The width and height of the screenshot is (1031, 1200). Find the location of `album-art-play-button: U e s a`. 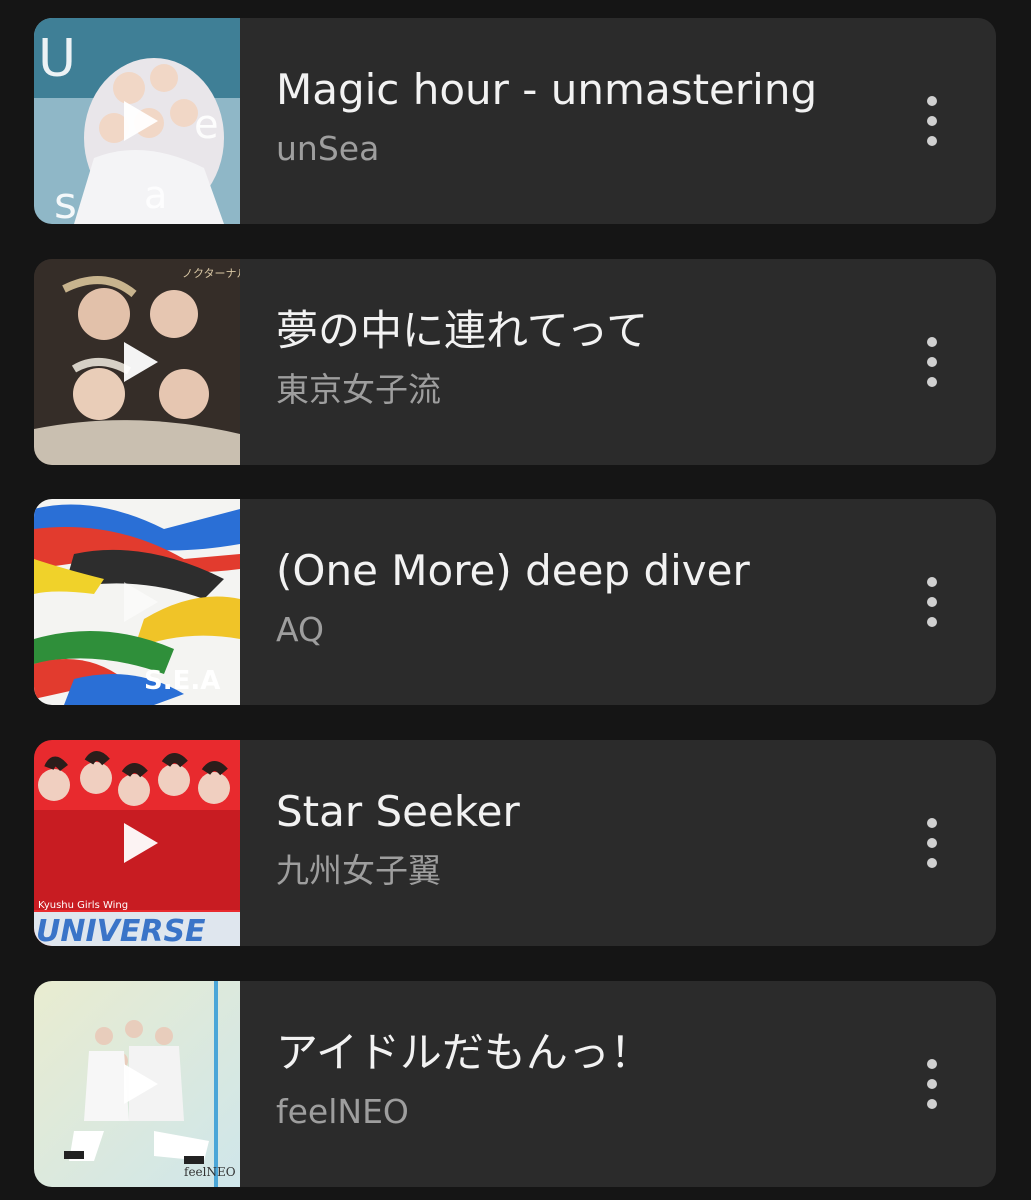

album-art-play-button: U e s a is located at coordinates (137, 121).